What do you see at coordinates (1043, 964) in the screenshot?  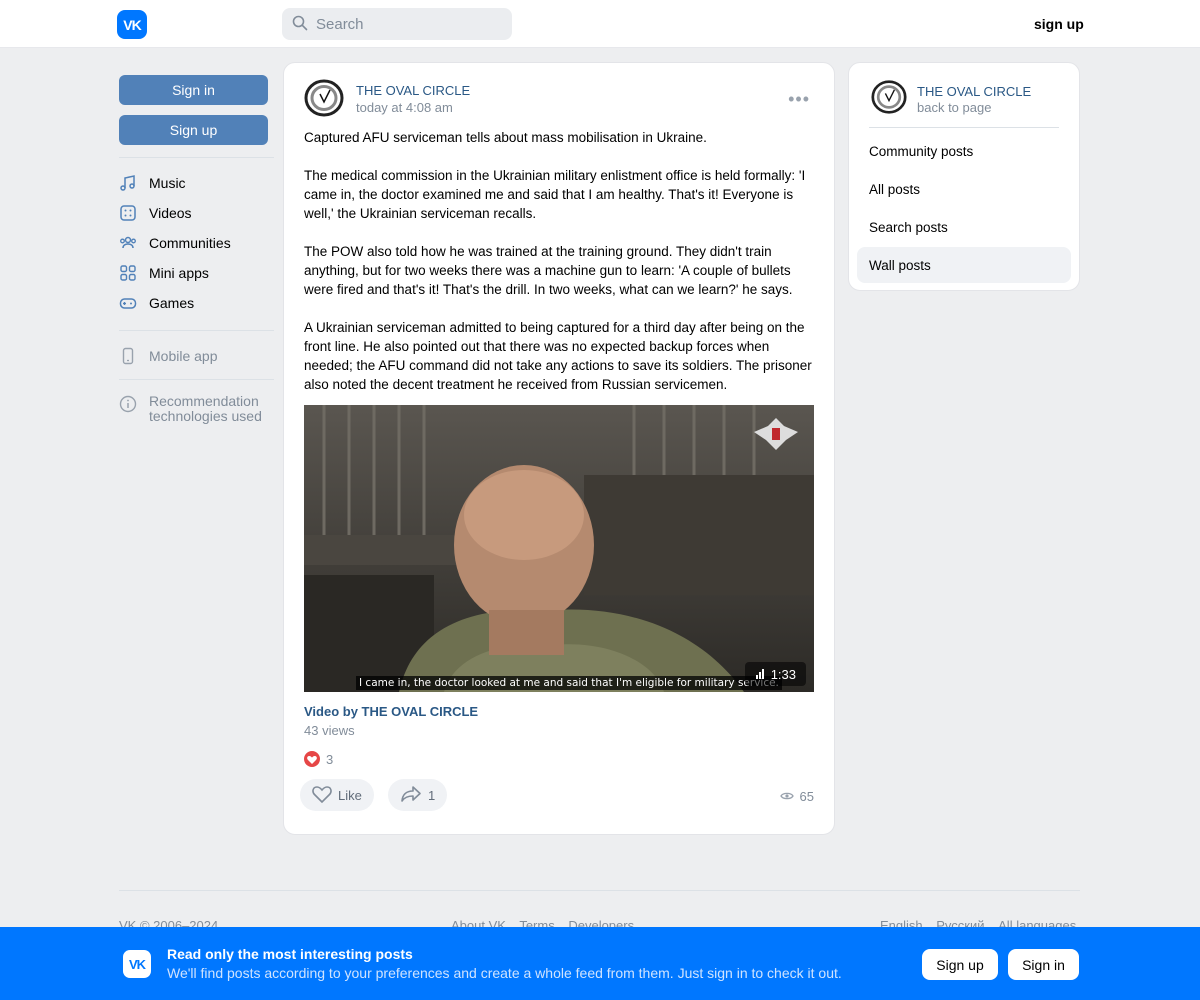 I see `banner-signin-button: Sign in` at bounding box center [1043, 964].